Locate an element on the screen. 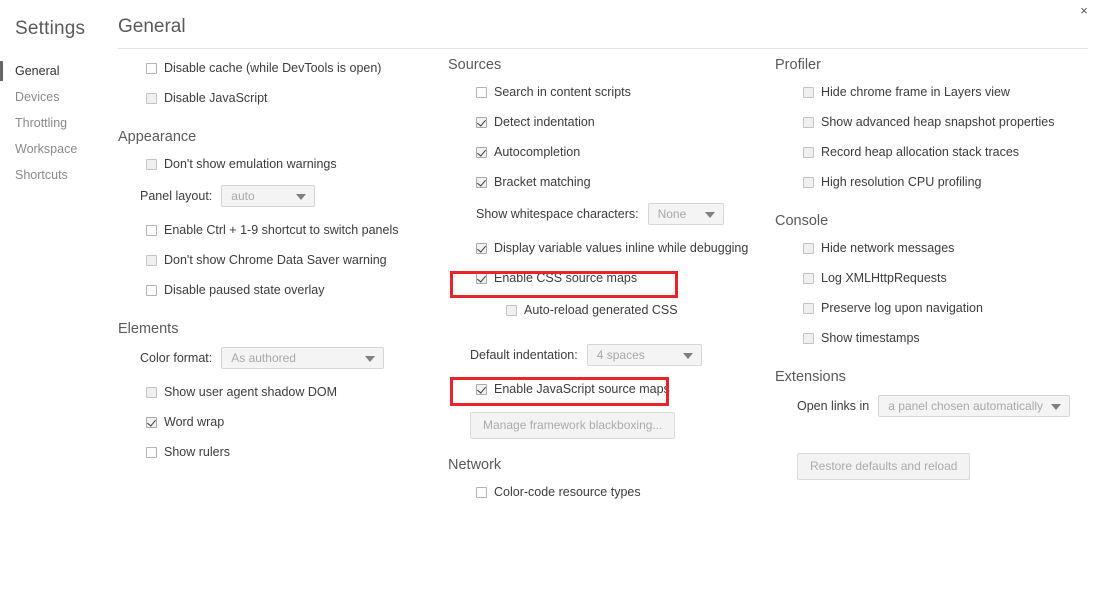  setting-enable-javascript-source-maps: Enable JavaScript source maps is located at coordinates (608, 389).